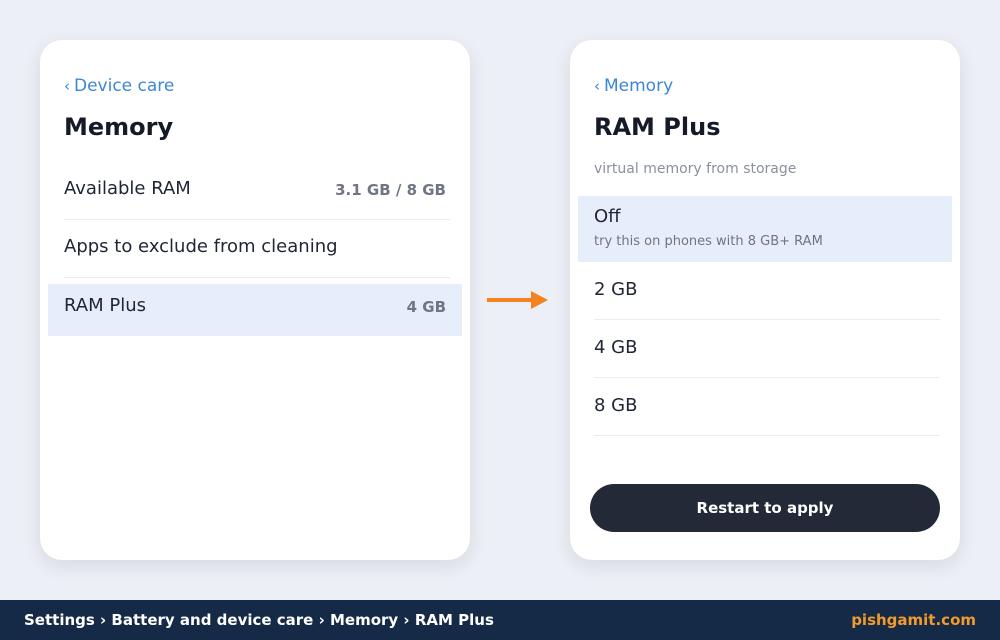 The height and width of the screenshot is (640, 1000). What do you see at coordinates (119, 127) in the screenshot?
I see `page-title: Memory` at bounding box center [119, 127].